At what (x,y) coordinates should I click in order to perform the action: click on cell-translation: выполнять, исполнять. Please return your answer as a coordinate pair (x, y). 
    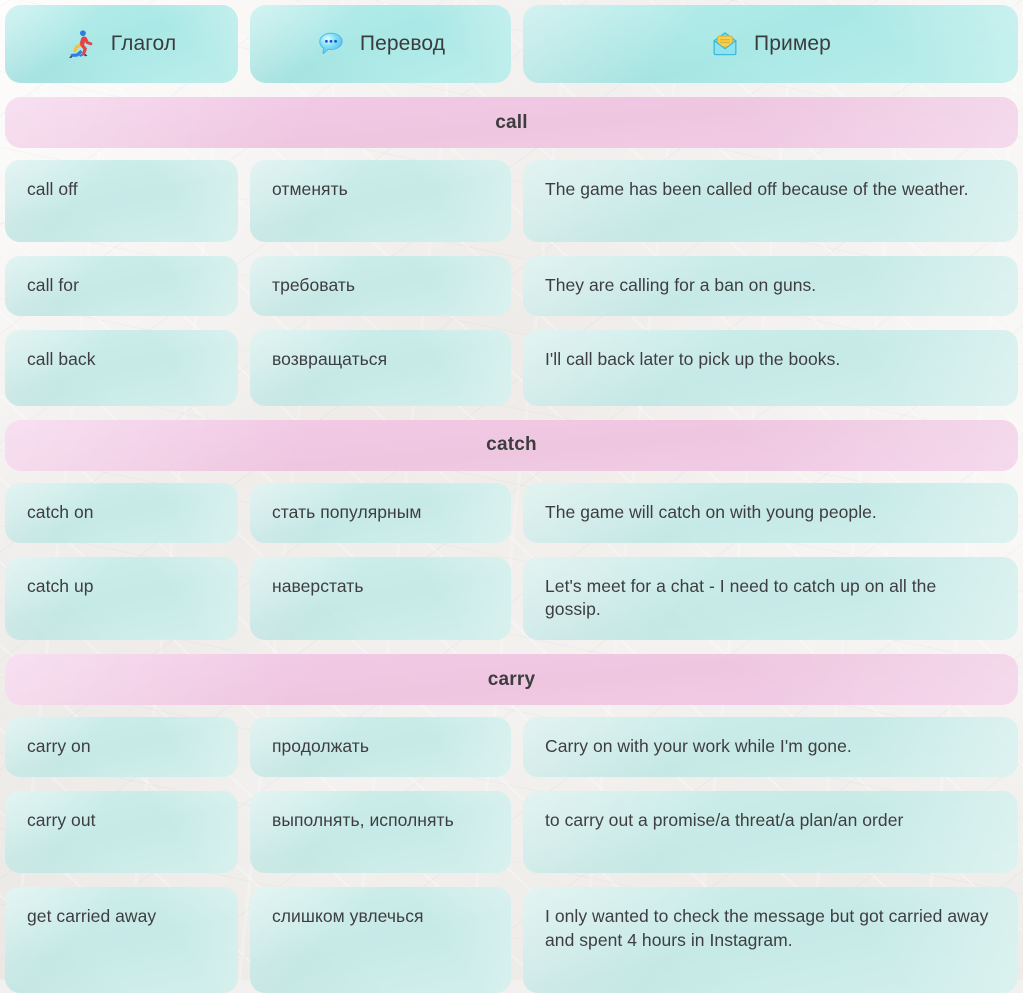
    Looking at the image, I should click on (380, 832).